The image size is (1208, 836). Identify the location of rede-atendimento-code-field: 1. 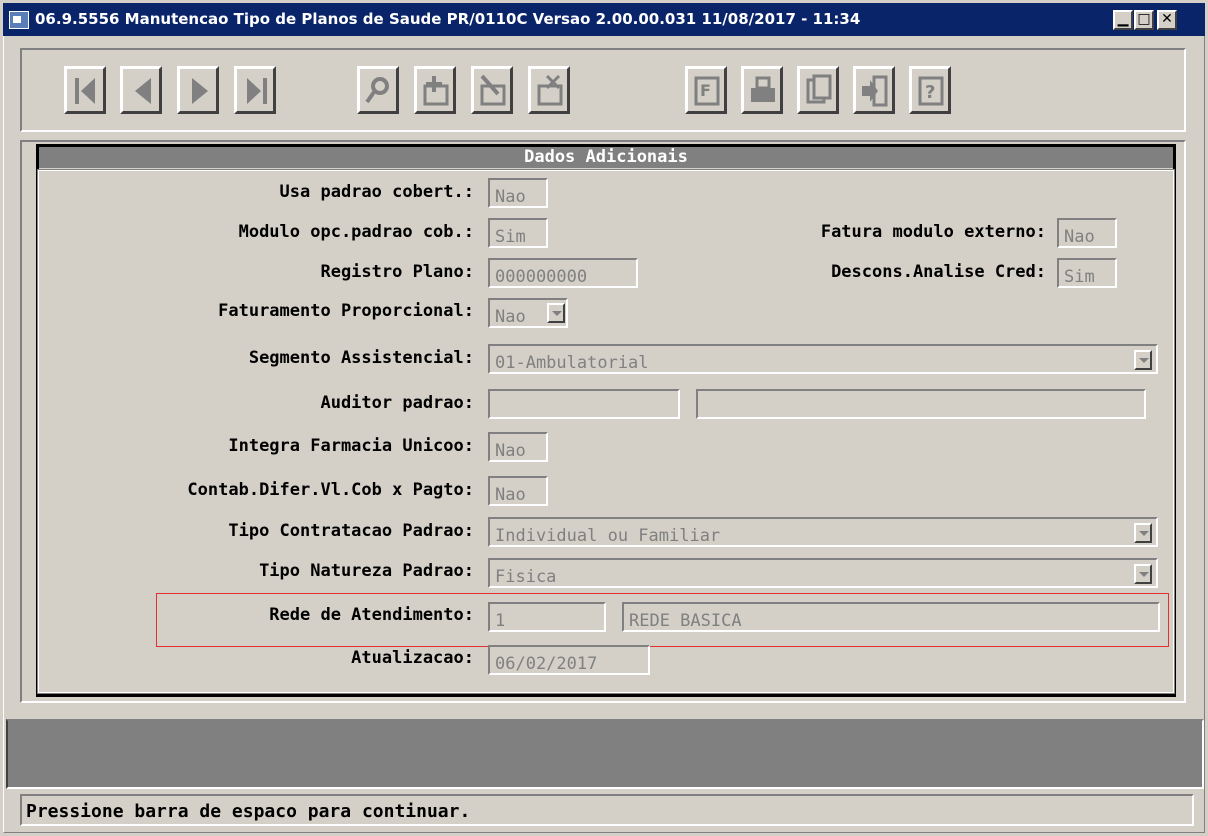
(547, 617).